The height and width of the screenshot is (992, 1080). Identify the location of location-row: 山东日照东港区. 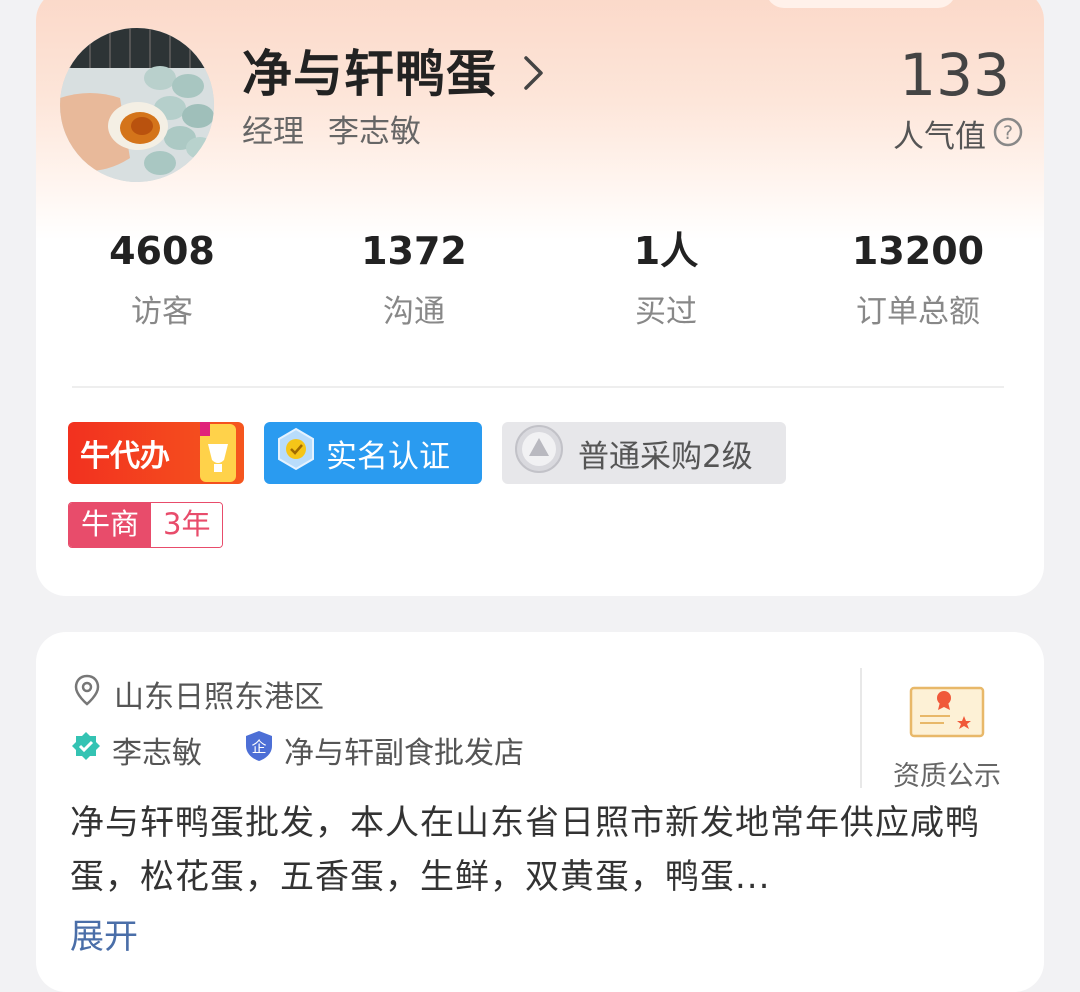
(199, 694).